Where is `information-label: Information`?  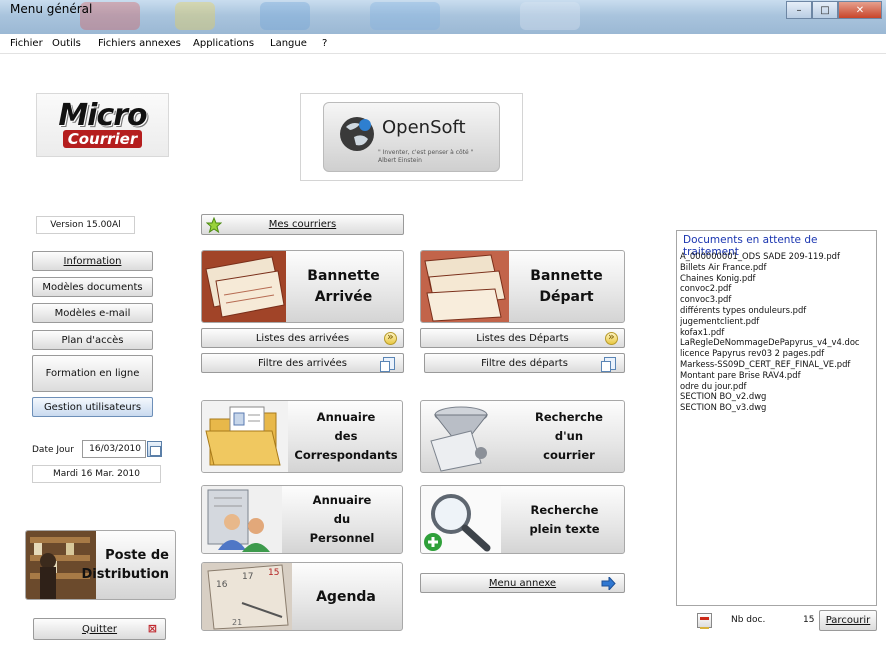
information-label: Information is located at coordinates (92, 261).